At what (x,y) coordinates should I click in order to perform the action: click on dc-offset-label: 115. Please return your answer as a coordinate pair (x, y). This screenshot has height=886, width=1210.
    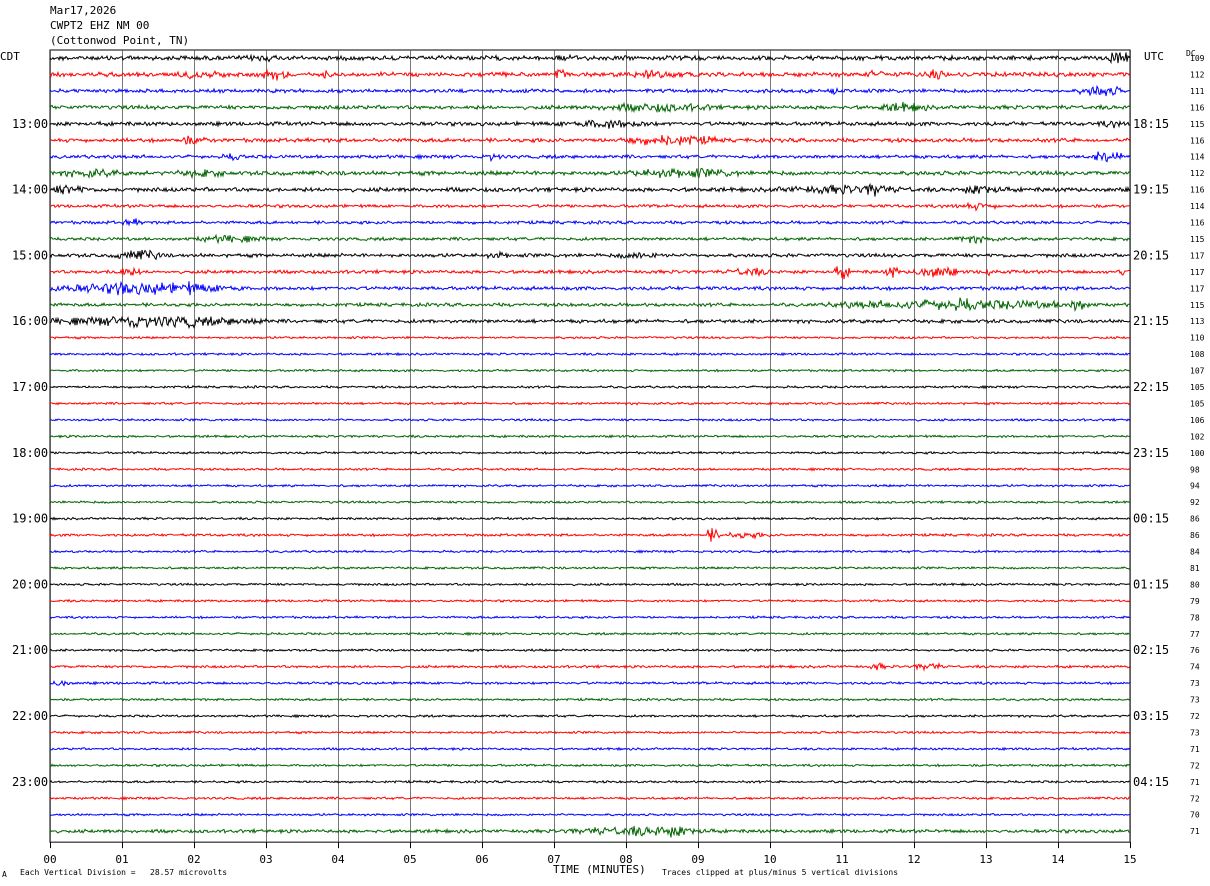
    Looking at the image, I should click on (1197, 239).